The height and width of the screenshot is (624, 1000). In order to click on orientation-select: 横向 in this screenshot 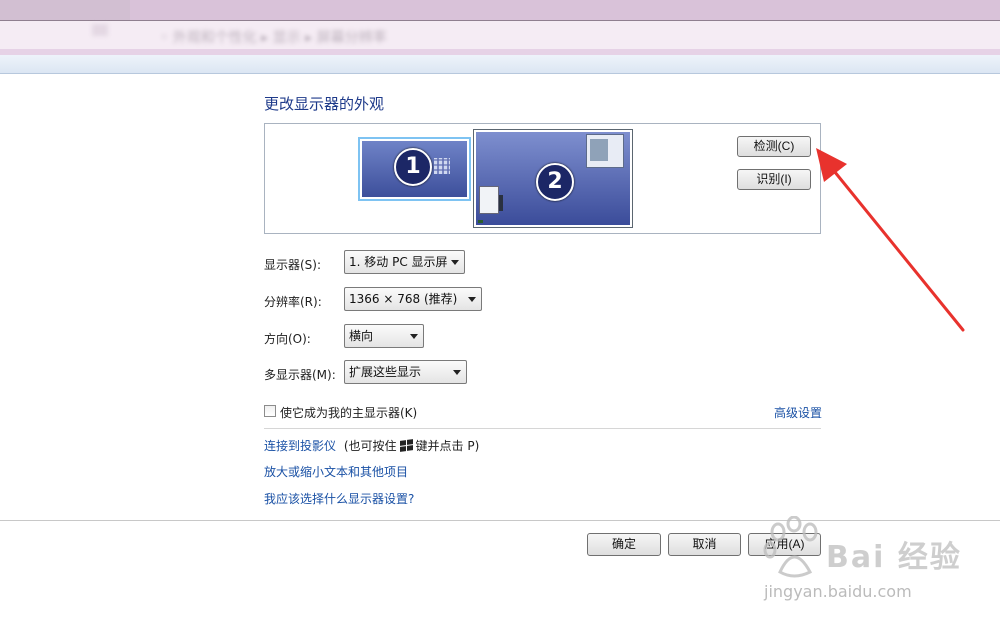, I will do `click(384, 336)`.